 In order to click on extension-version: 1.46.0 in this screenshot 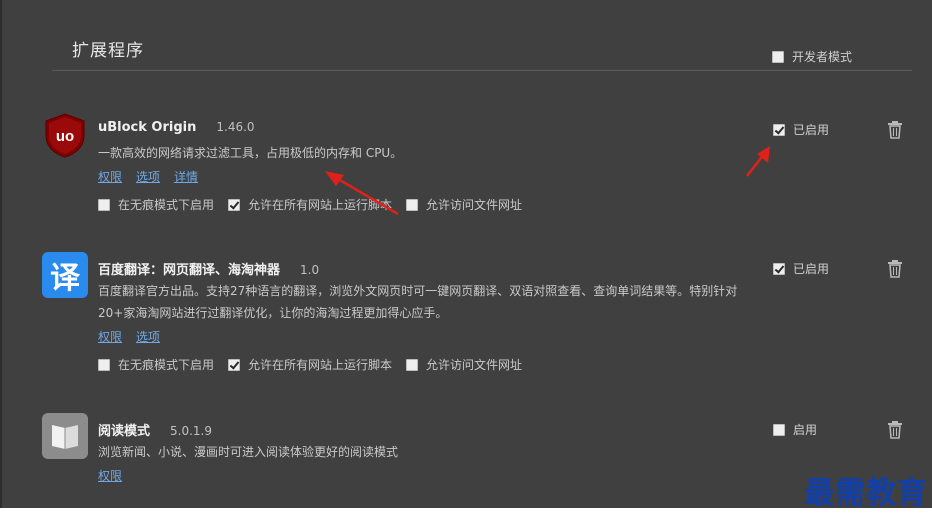, I will do `click(235, 127)`.